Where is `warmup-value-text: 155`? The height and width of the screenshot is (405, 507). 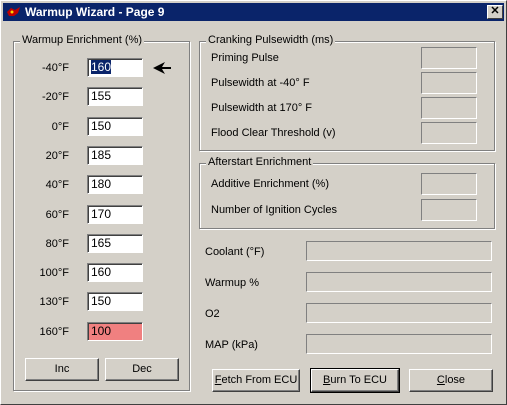
warmup-value-text: 155 is located at coordinates (101, 96).